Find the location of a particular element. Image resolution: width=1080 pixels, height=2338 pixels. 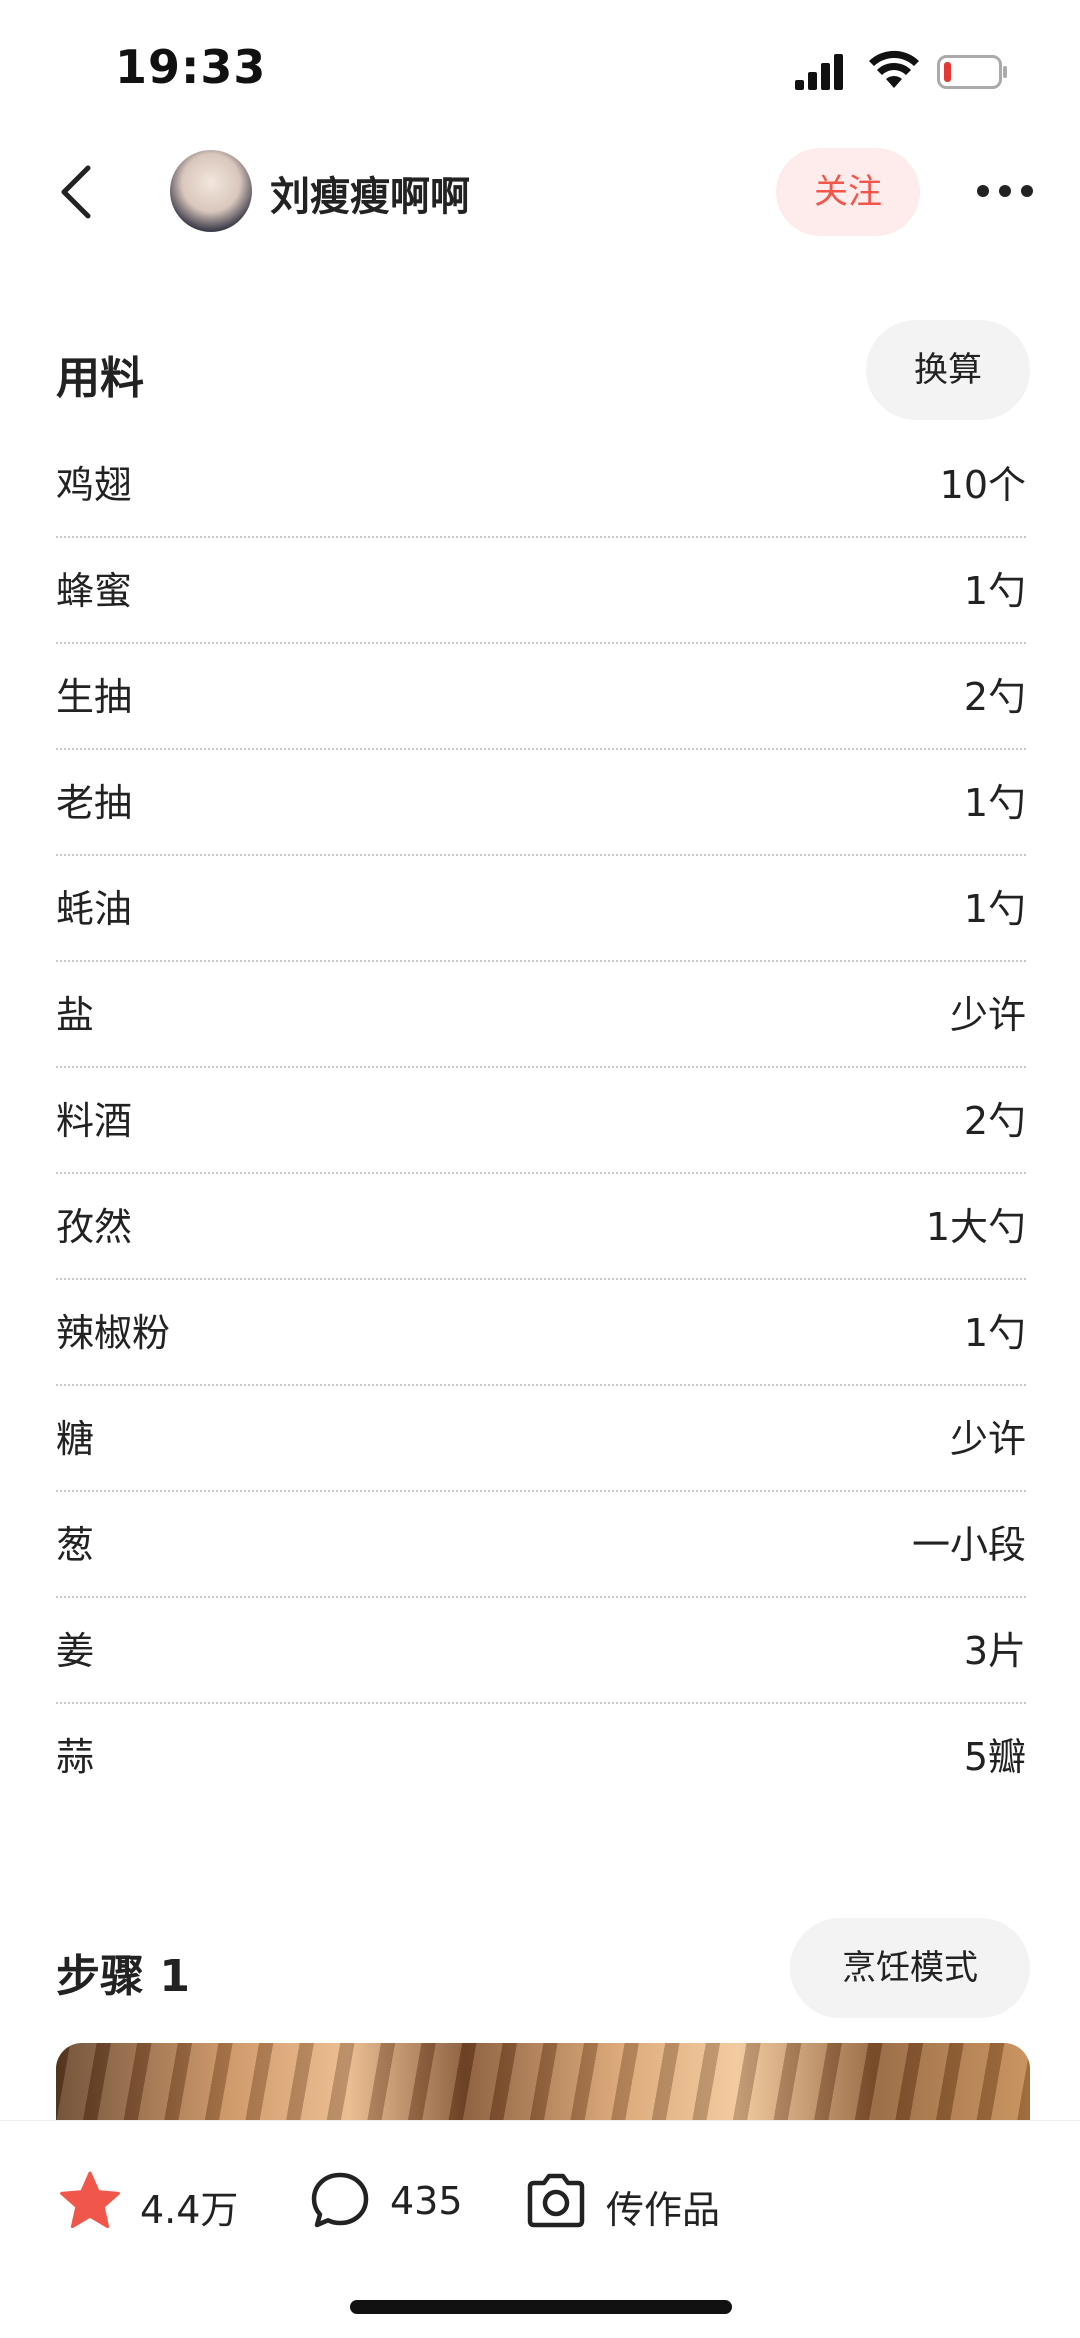

ingredient-row: 孜然 1大勺 is located at coordinates (541, 1227).